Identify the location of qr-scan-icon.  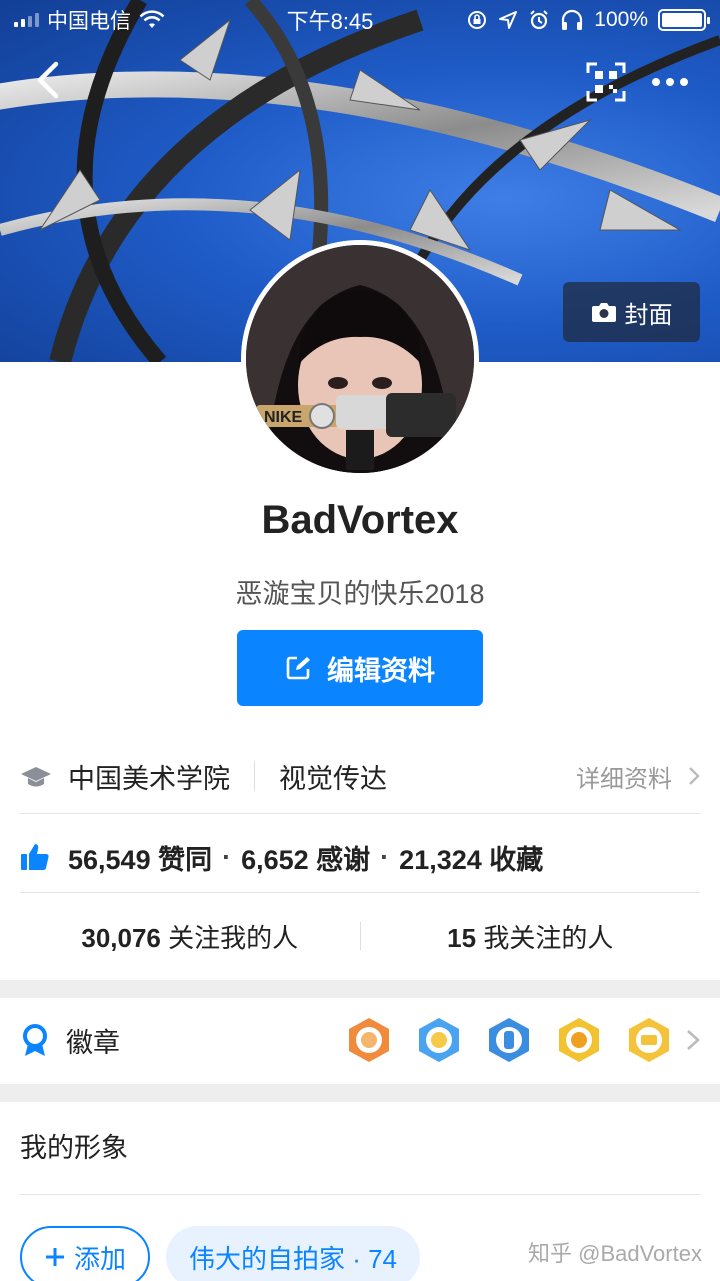
(606, 82).